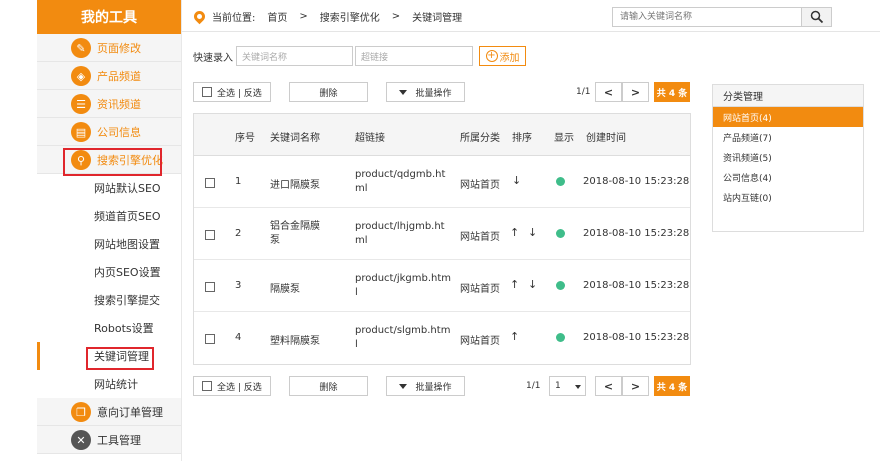  What do you see at coordinates (238, 337) in the screenshot?
I see `row-no: 4` at bounding box center [238, 337].